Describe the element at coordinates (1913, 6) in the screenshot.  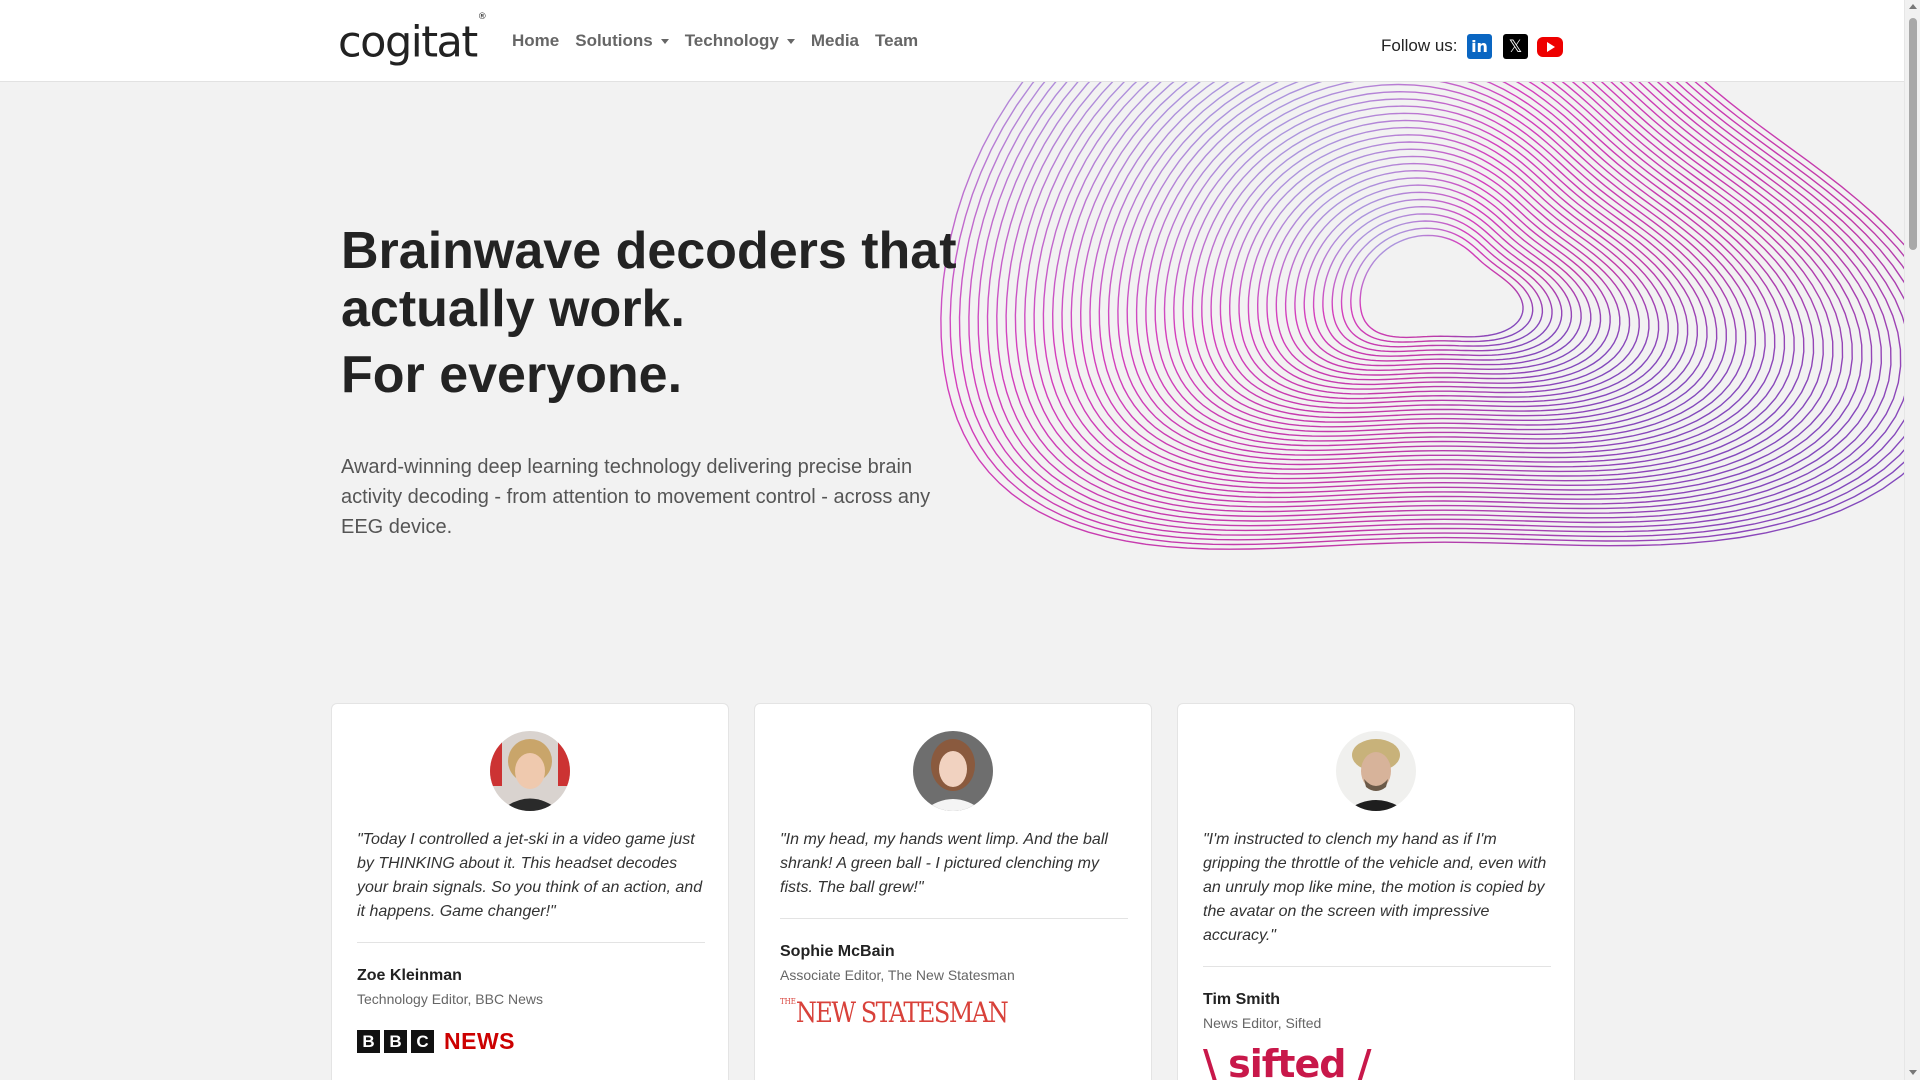
I see `scroll-up-arrow-icon` at that location.